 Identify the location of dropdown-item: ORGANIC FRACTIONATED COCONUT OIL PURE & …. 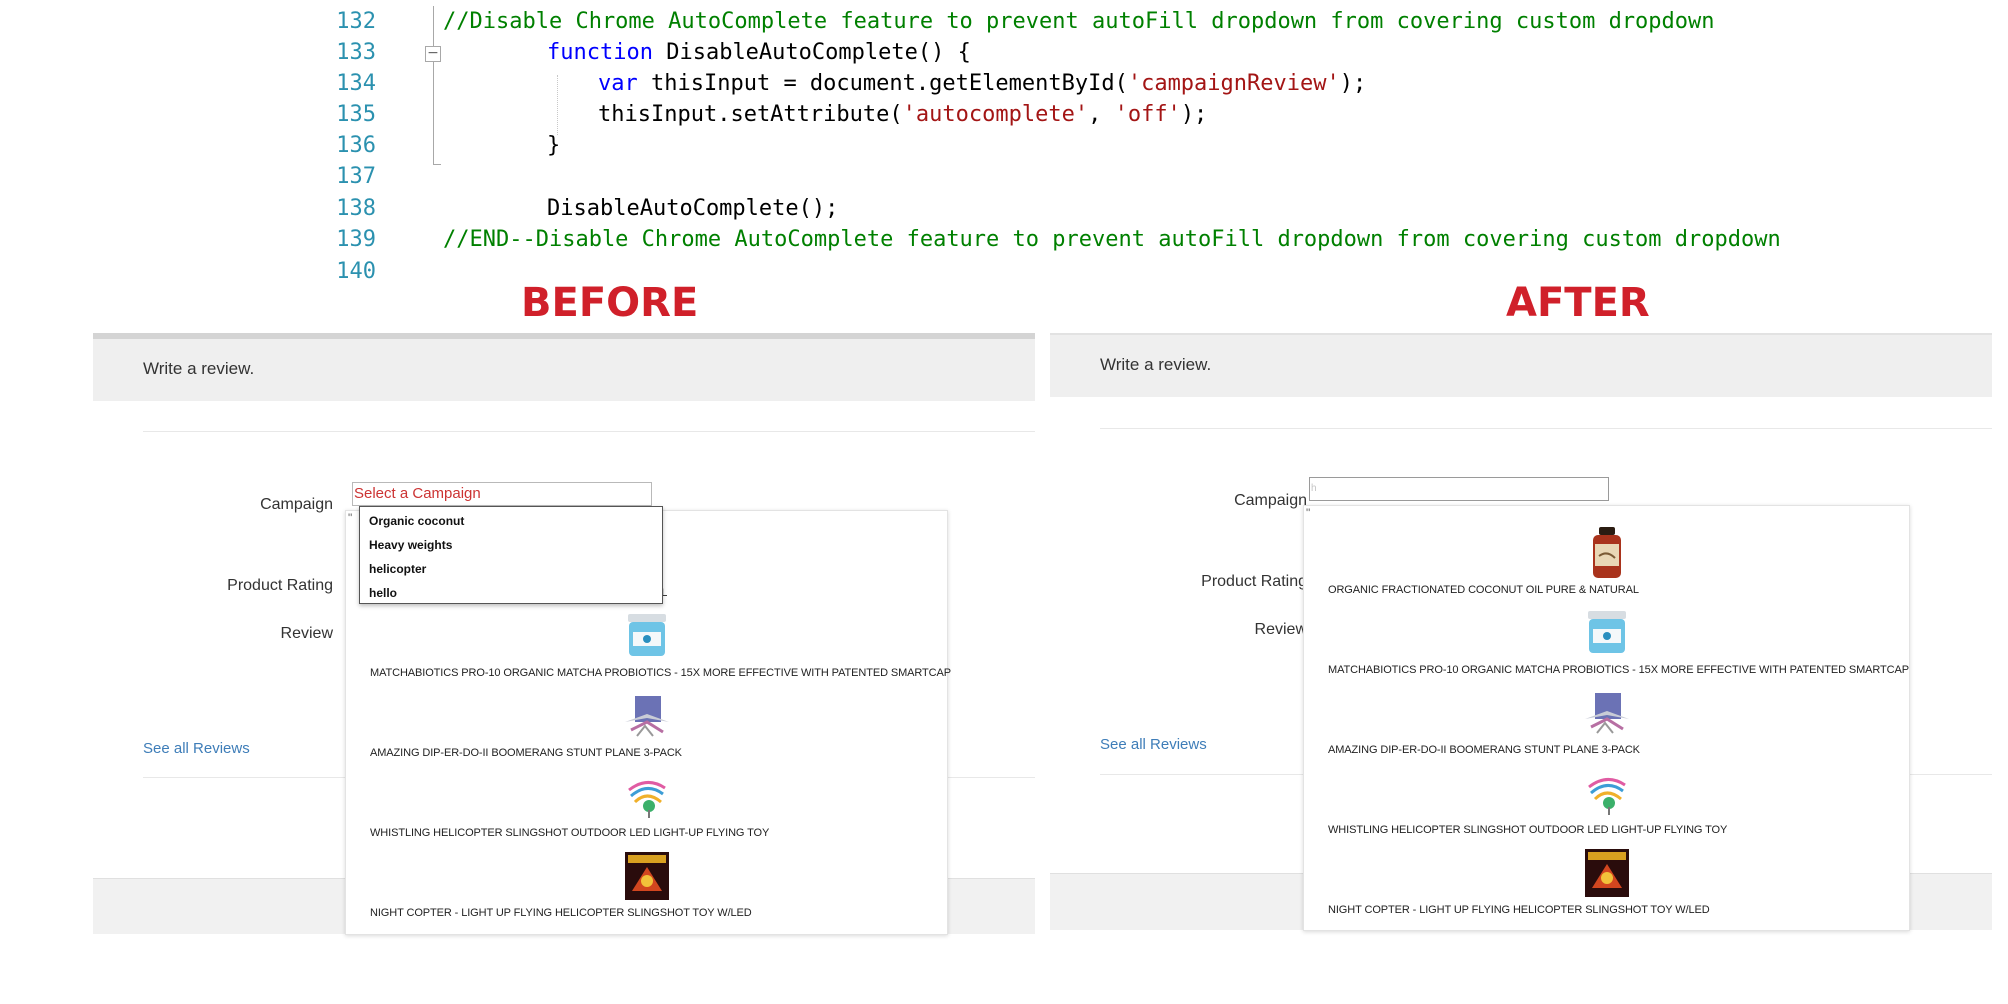
(1606, 567).